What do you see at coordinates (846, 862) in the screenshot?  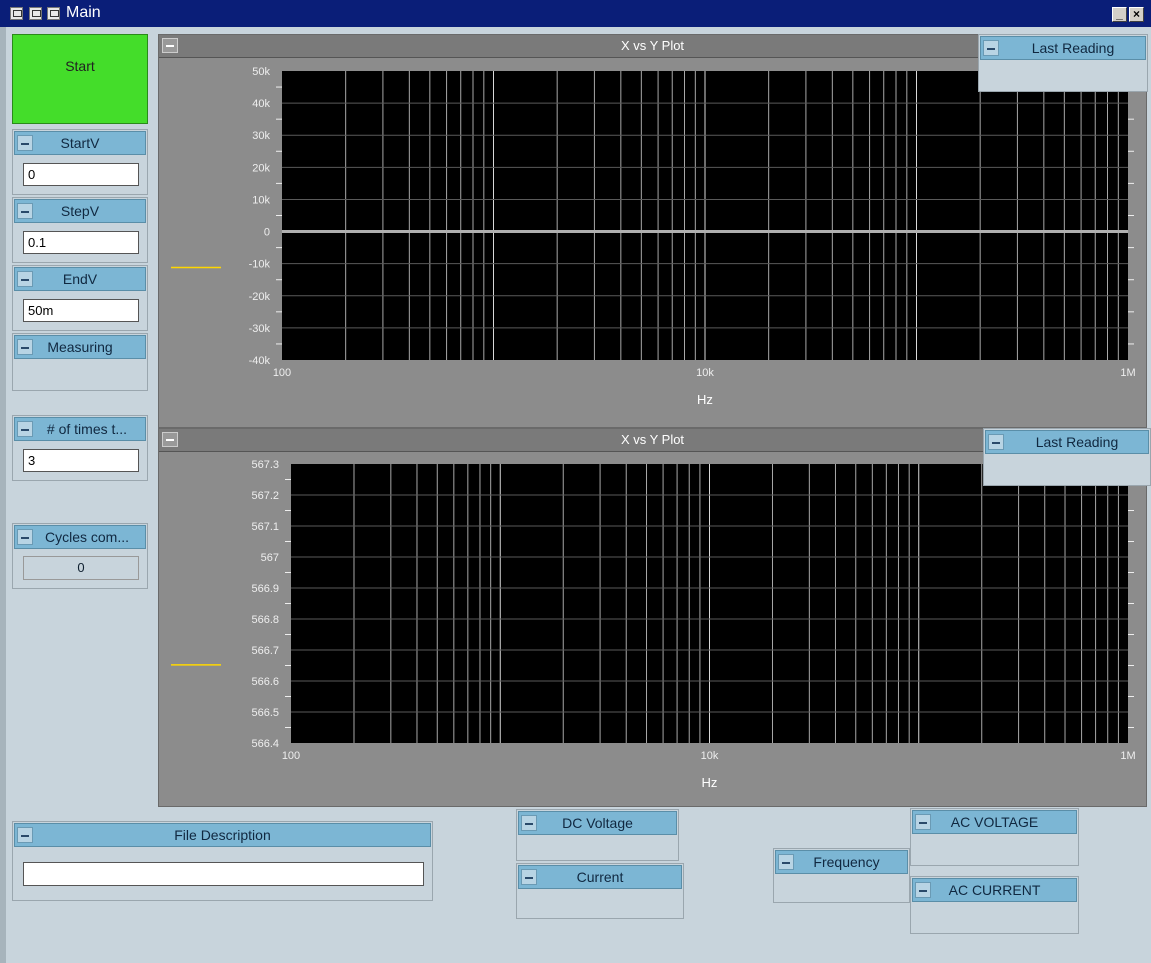 I see `frequency-label: Frequency` at bounding box center [846, 862].